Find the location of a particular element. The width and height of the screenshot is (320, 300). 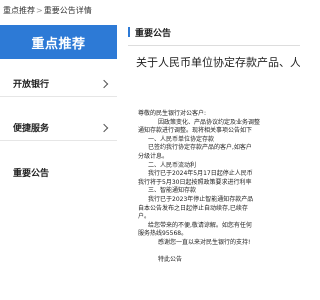

article-title: 关于人民币单位协定存款产品、人民 is located at coordinates (218, 62).